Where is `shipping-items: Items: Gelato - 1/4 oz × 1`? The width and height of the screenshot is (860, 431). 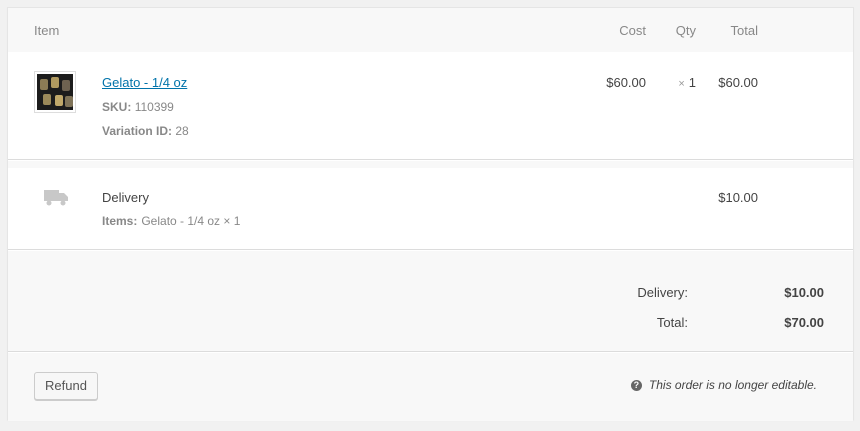
shipping-items: Items: Gelato - 1/4 oz × 1 is located at coordinates (171, 221).